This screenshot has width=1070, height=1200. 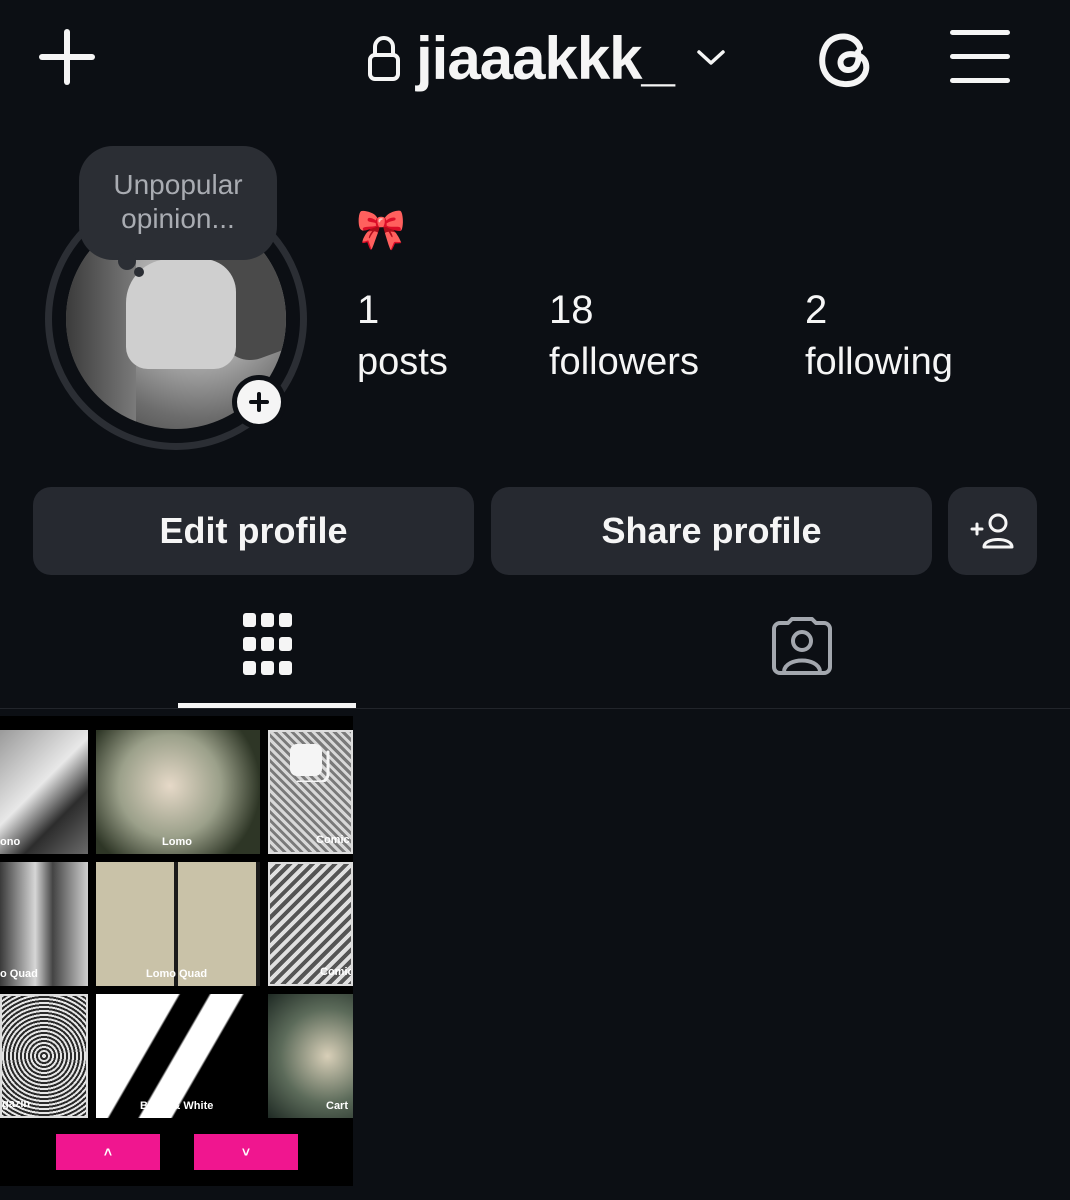 What do you see at coordinates (711, 57) in the screenshot?
I see `chevron-down-icon` at bounding box center [711, 57].